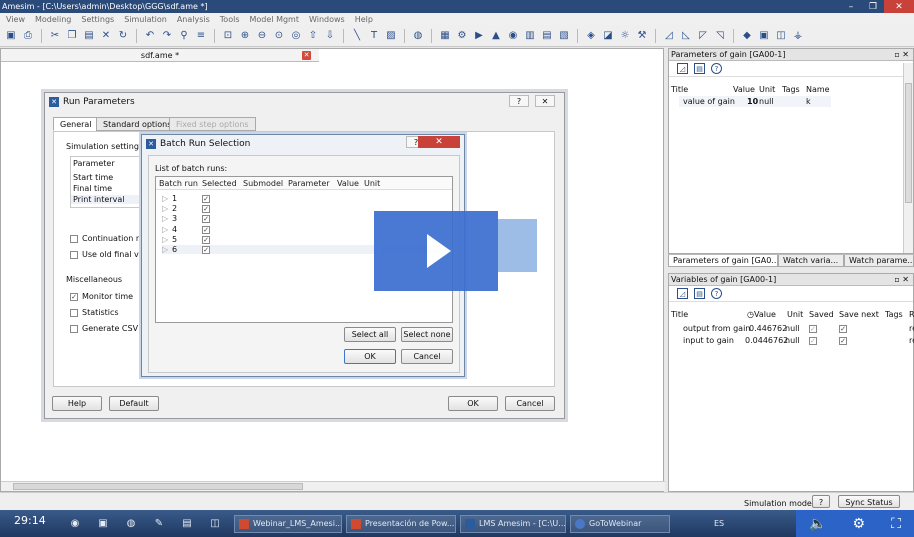 This screenshot has width=914, height=537. Describe the element at coordinates (682, 68) in the screenshot. I see `plot-icon: ◿` at that location.